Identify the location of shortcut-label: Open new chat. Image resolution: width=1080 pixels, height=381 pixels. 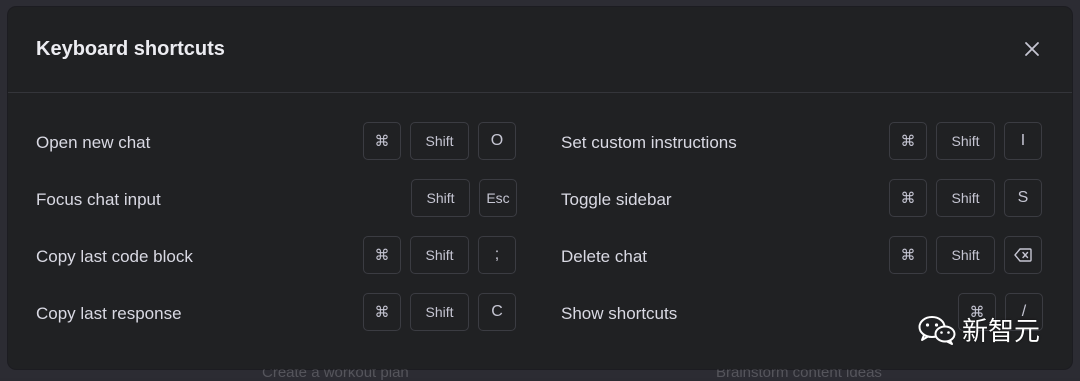
(93, 142).